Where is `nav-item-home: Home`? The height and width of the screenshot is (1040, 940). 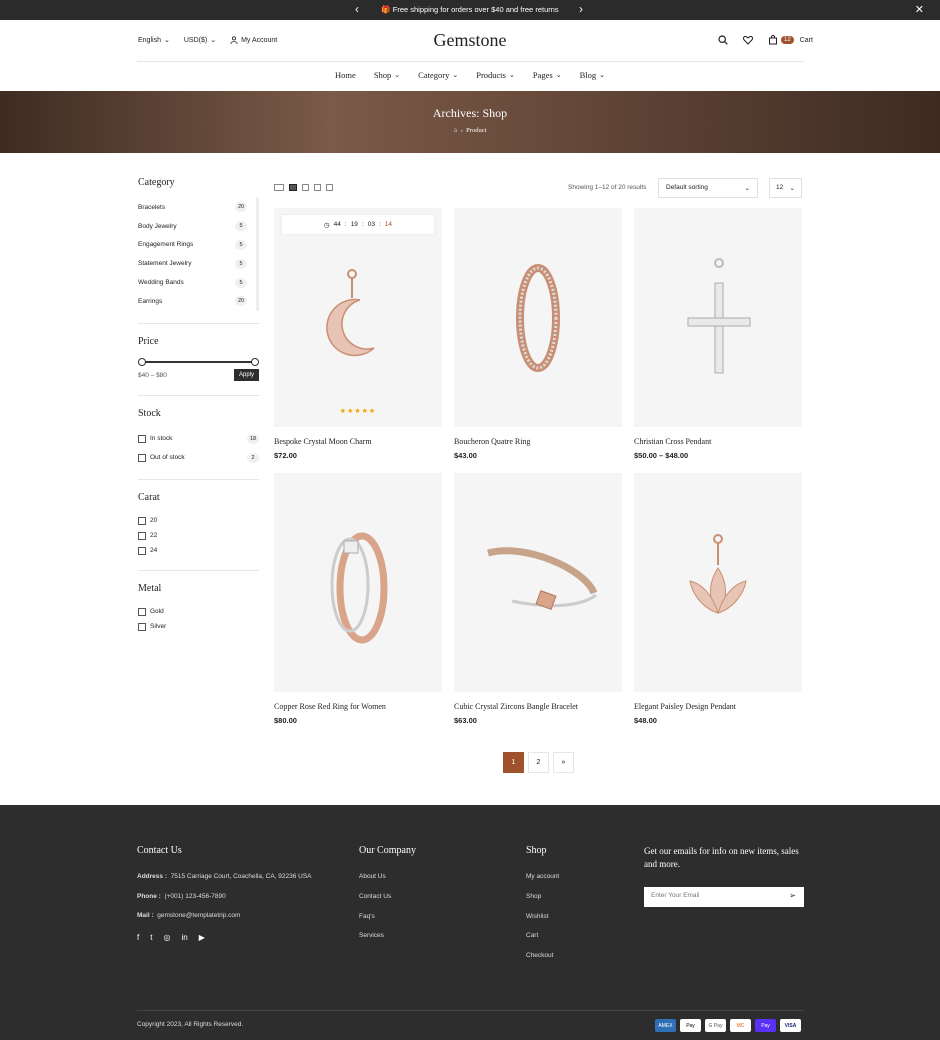 nav-item-home: Home is located at coordinates (345, 75).